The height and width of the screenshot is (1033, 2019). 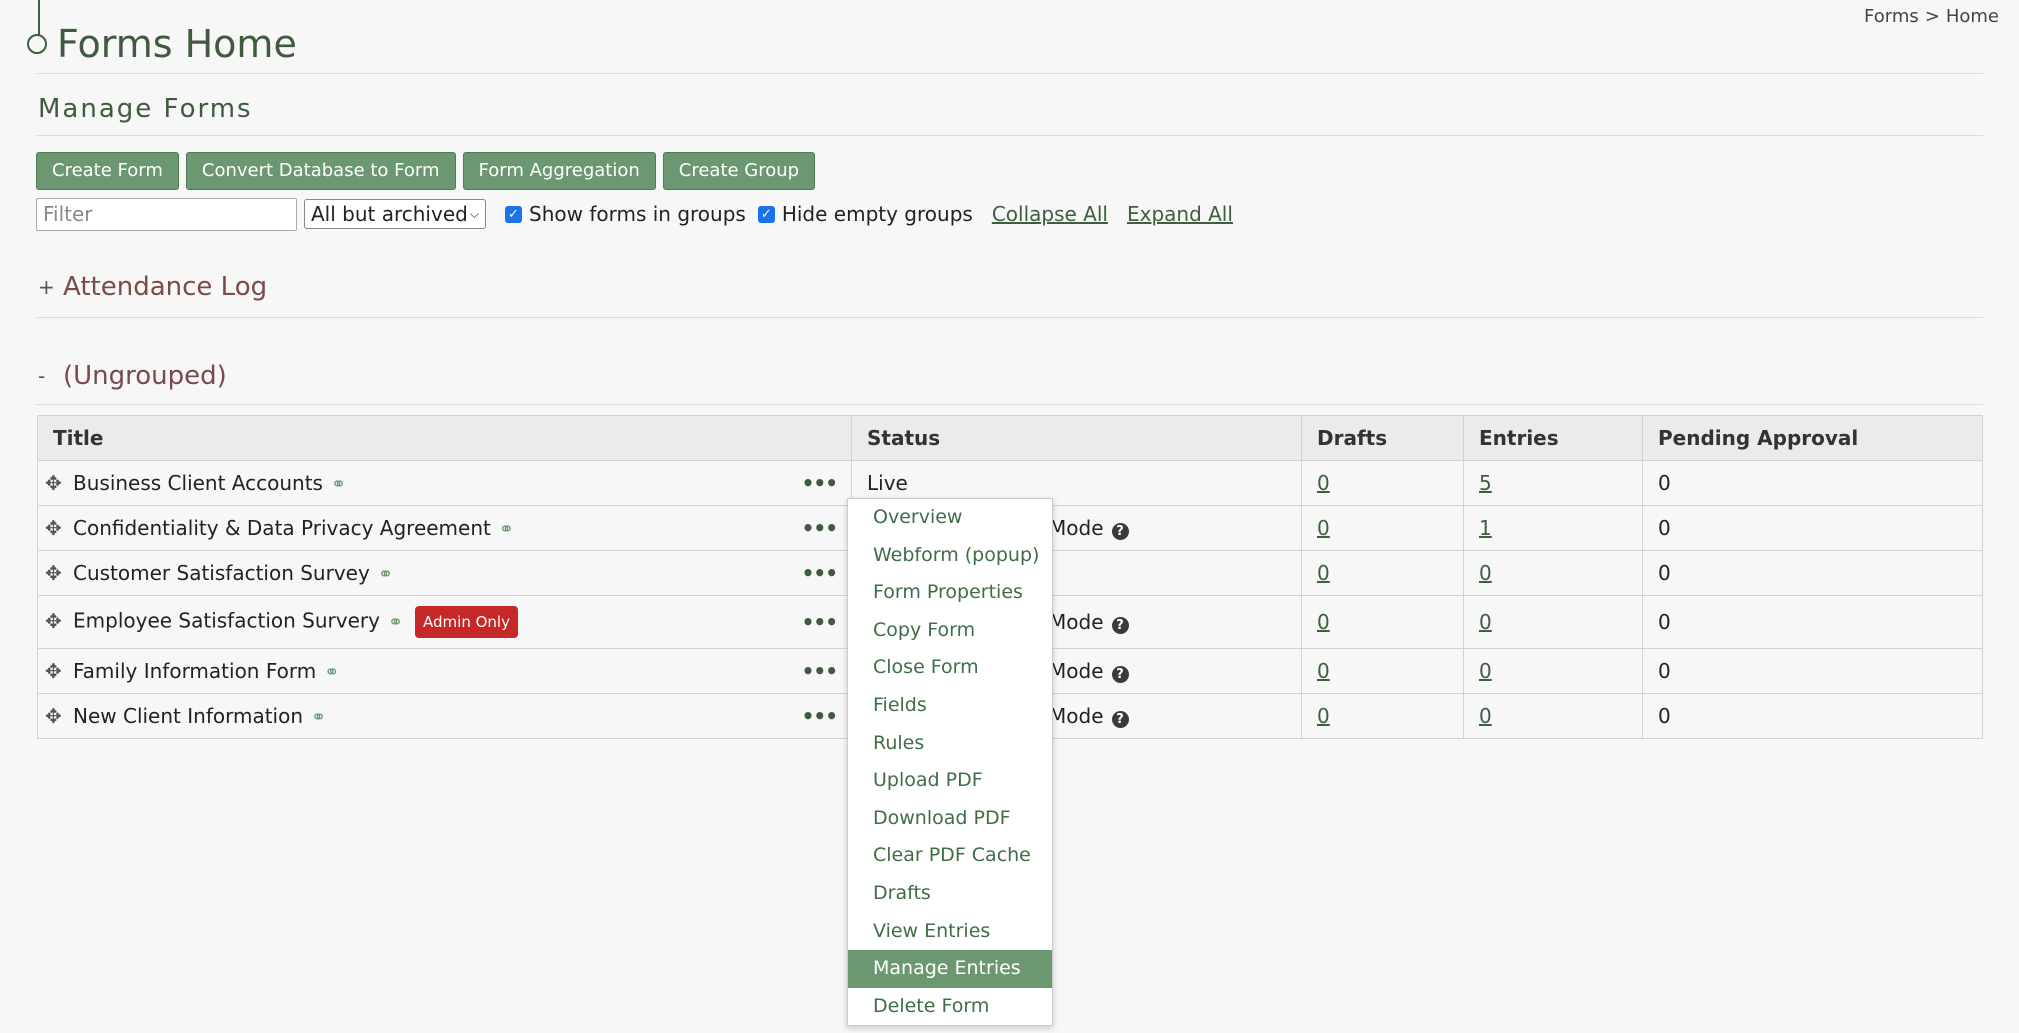 What do you see at coordinates (165, 287) in the screenshot?
I see `group-name: Attendance Log` at bounding box center [165, 287].